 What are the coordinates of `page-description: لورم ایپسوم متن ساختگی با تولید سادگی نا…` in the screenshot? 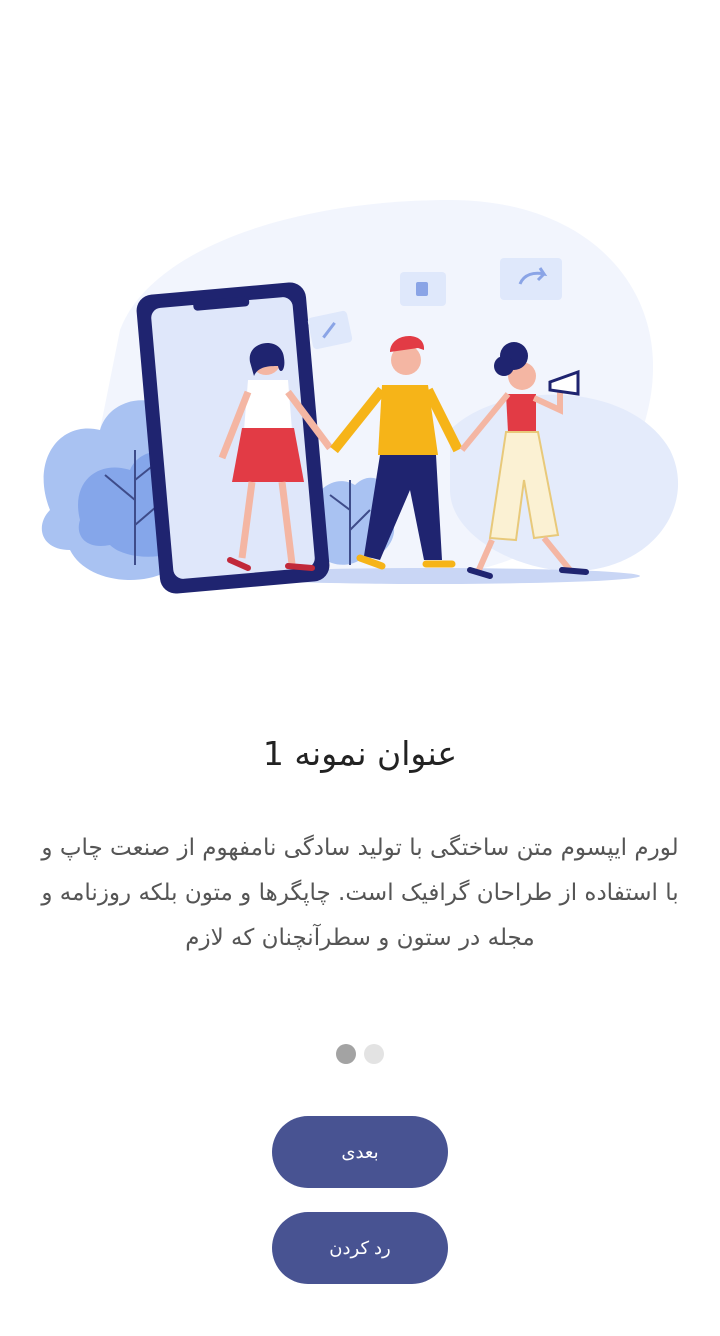 It's located at (360, 893).